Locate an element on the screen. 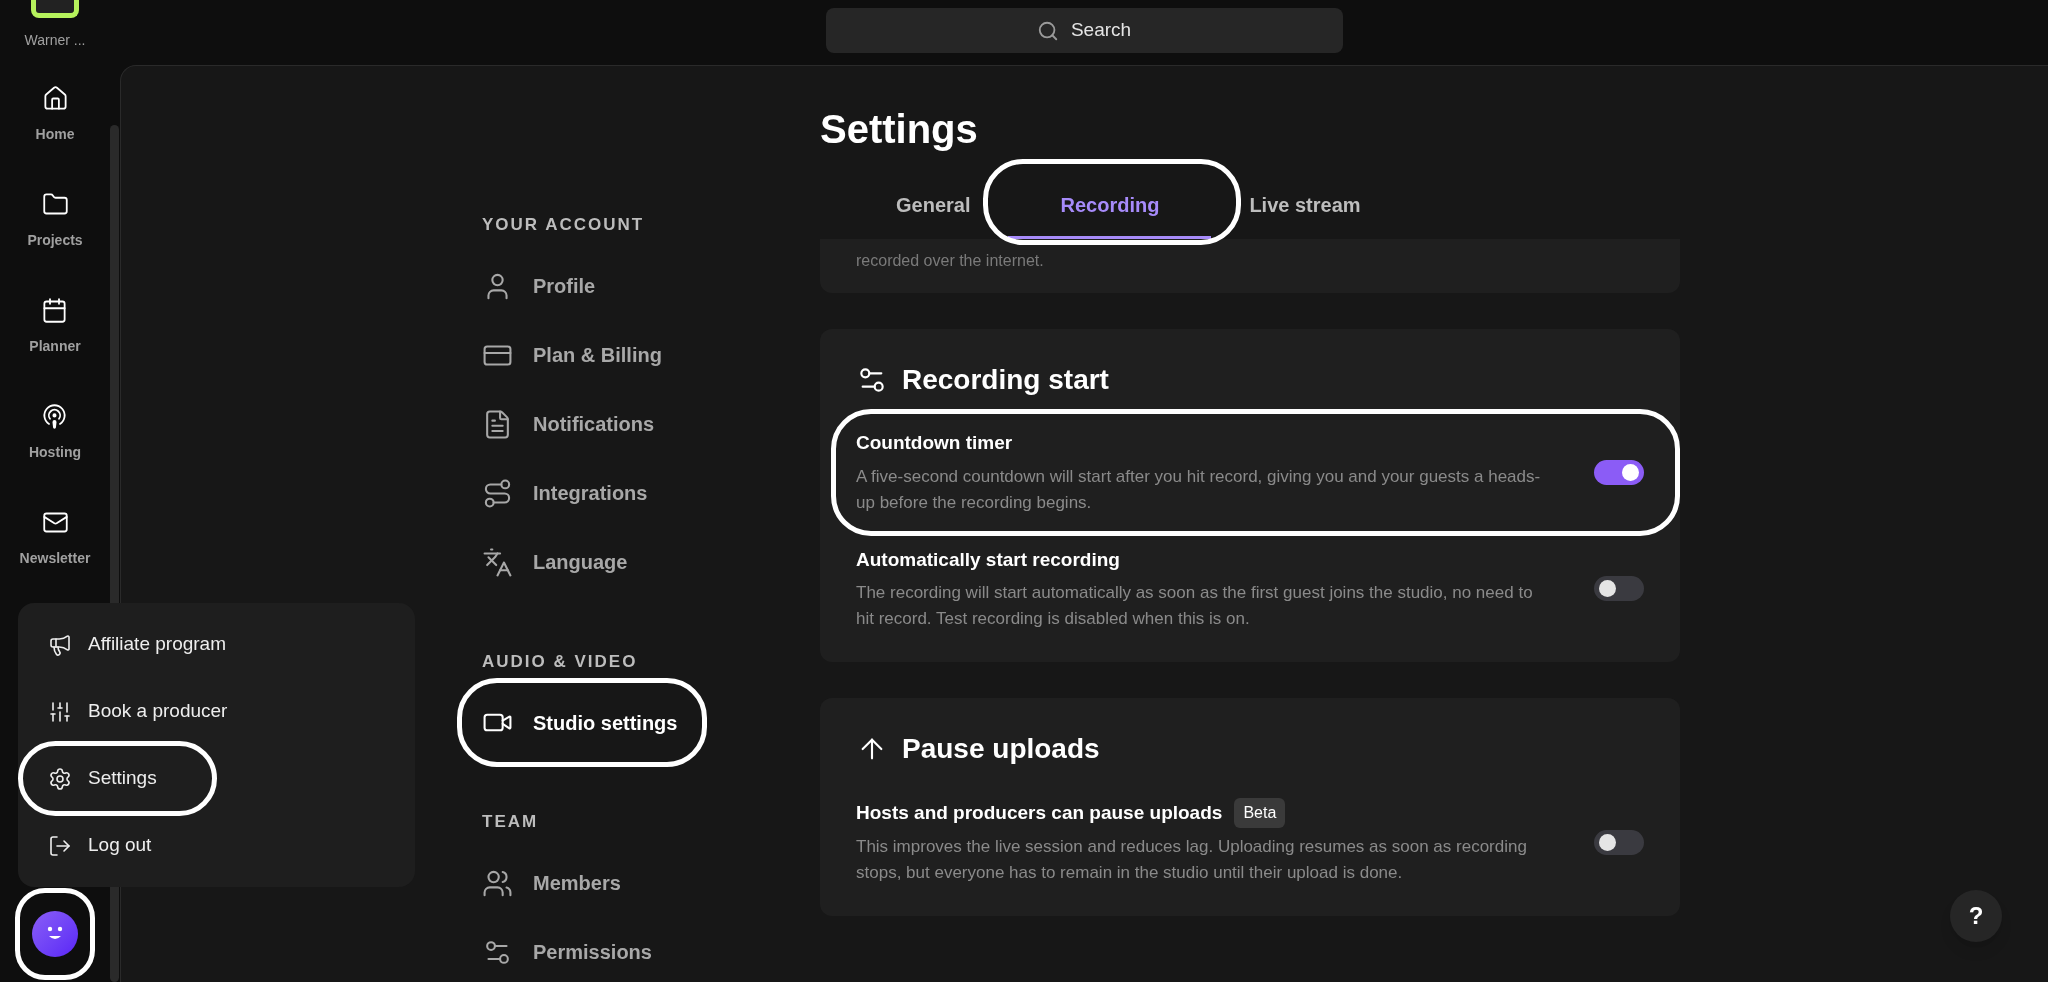 This screenshot has height=982, width=2048. settings-nav-item: Permissions is located at coordinates (567, 952).